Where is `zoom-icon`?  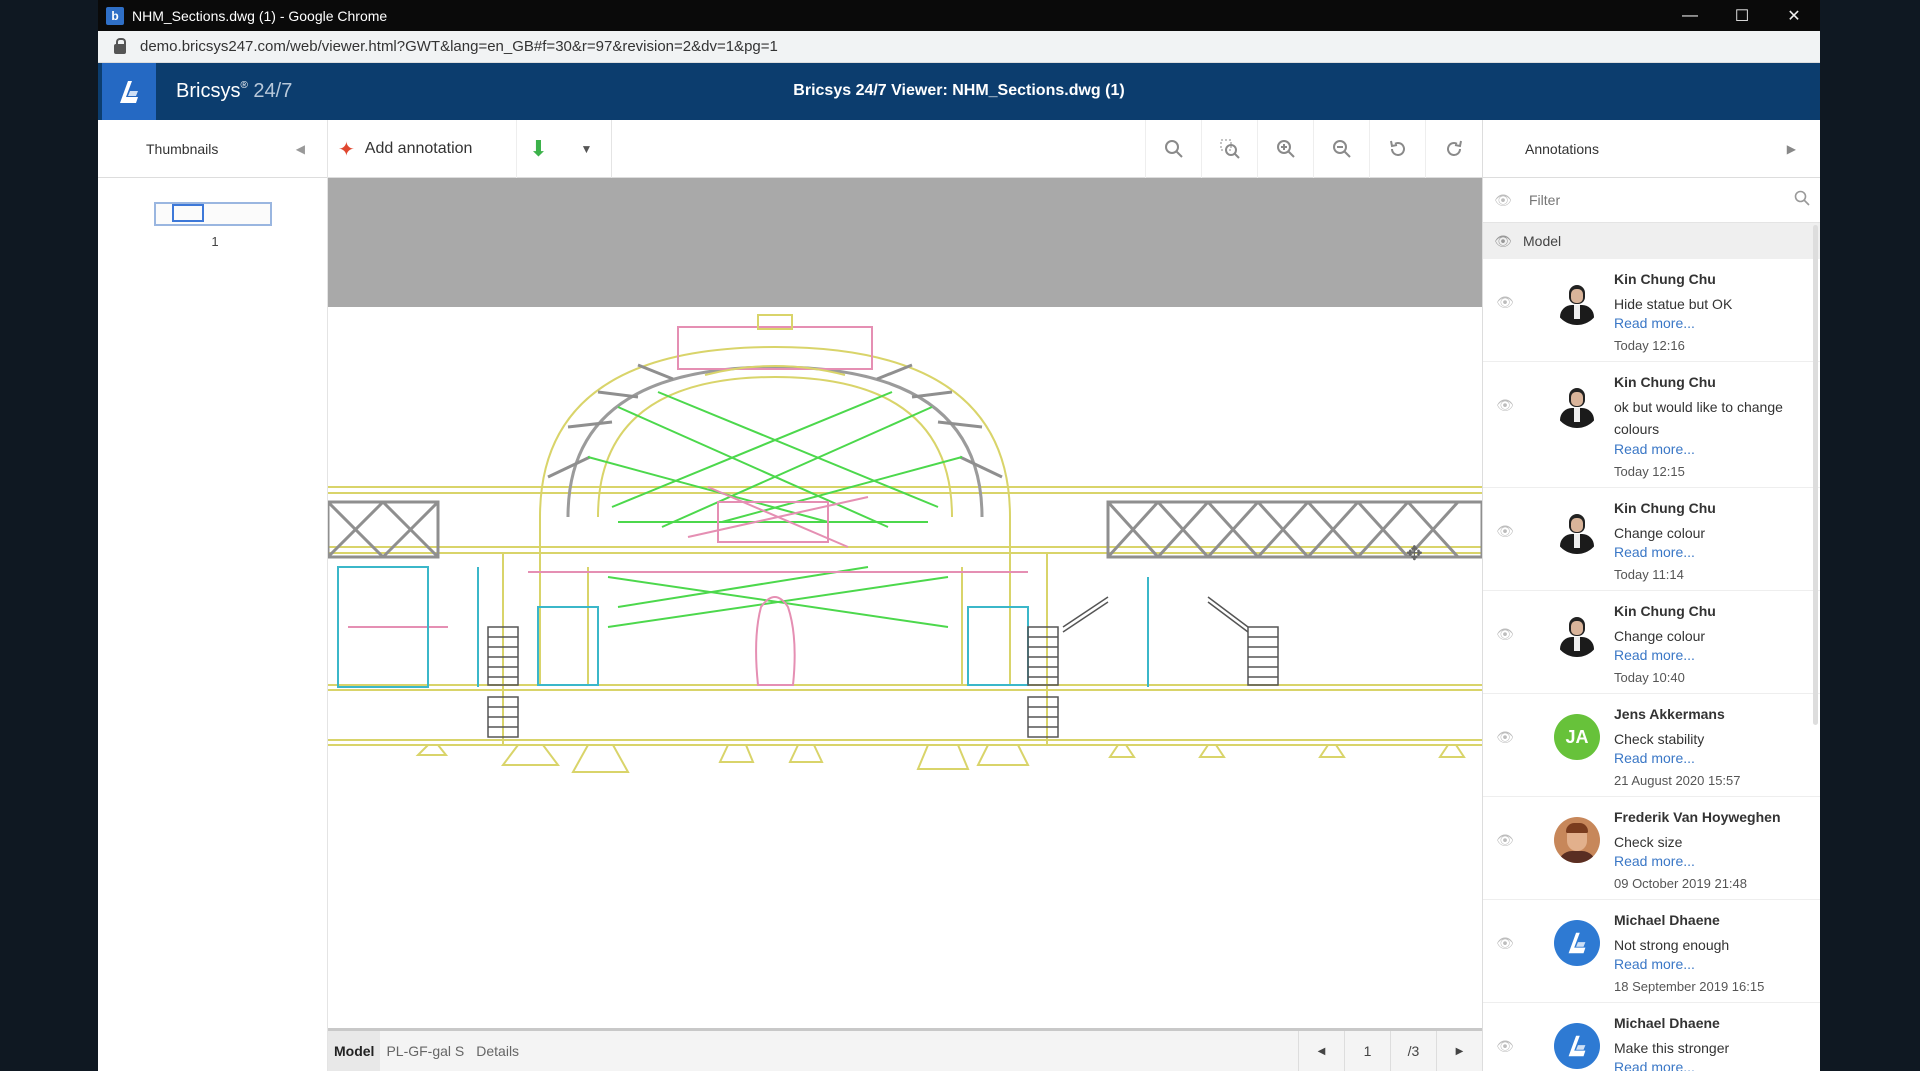
zoom-icon is located at coordinates (1173, 149).